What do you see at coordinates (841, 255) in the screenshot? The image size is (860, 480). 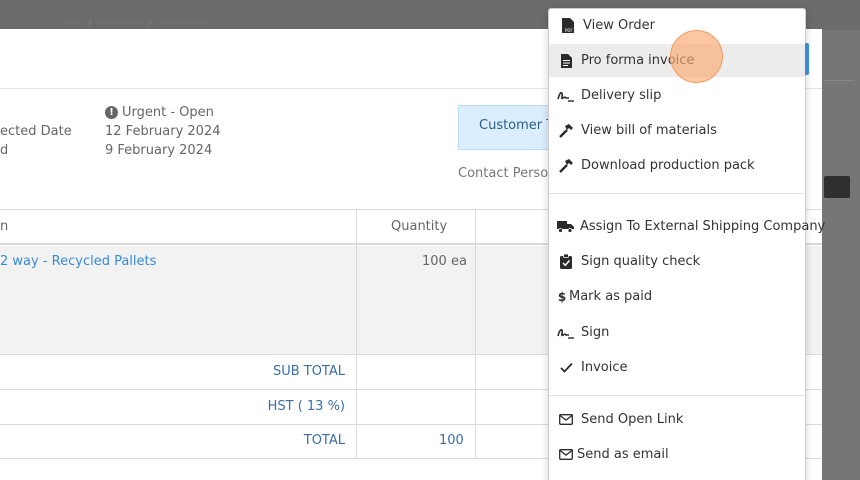 I see `background-side-panel` at bounding box center [841, 255].